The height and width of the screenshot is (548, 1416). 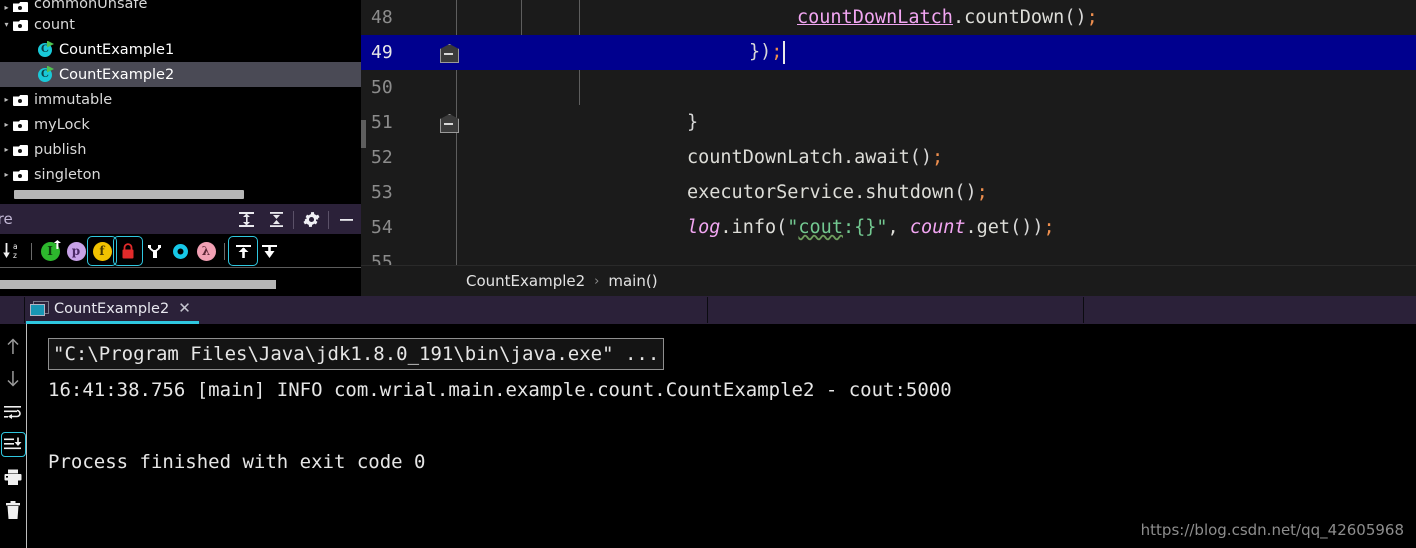 What do you see at coordinates (6, 25) in the screenshot?
I see `chevron-down-icon` at bounding box center [6, 25].